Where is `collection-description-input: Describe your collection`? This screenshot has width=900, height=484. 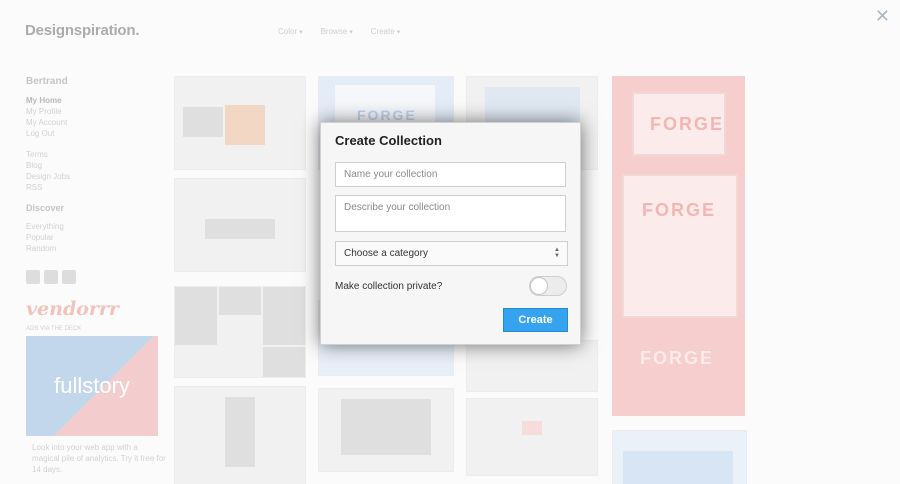 collection-description-input: Describe your collection is located at coordinates (450, 213).